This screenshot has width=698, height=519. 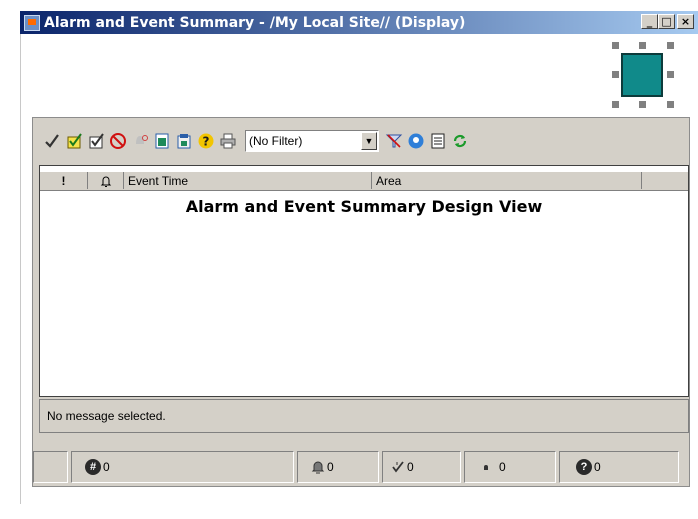 I want to click on grid-header: ! Event Time Area, so click(x=364, y=181).